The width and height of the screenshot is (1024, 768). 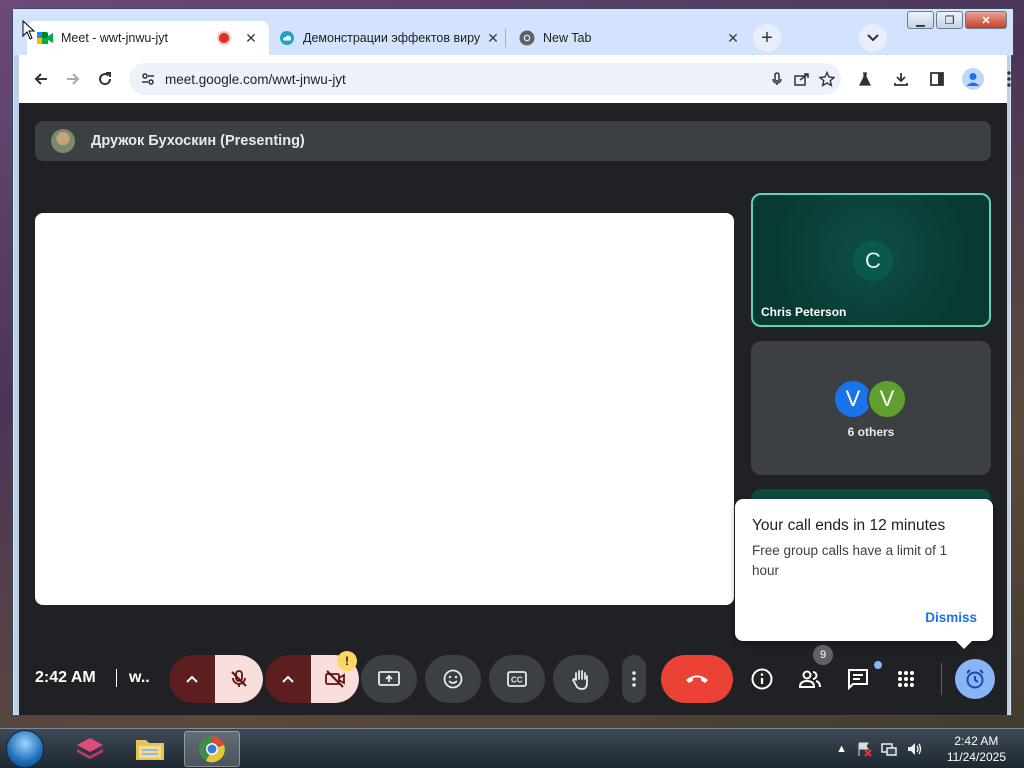 I want to click on audio-options-button, so click(x=192, y=679).